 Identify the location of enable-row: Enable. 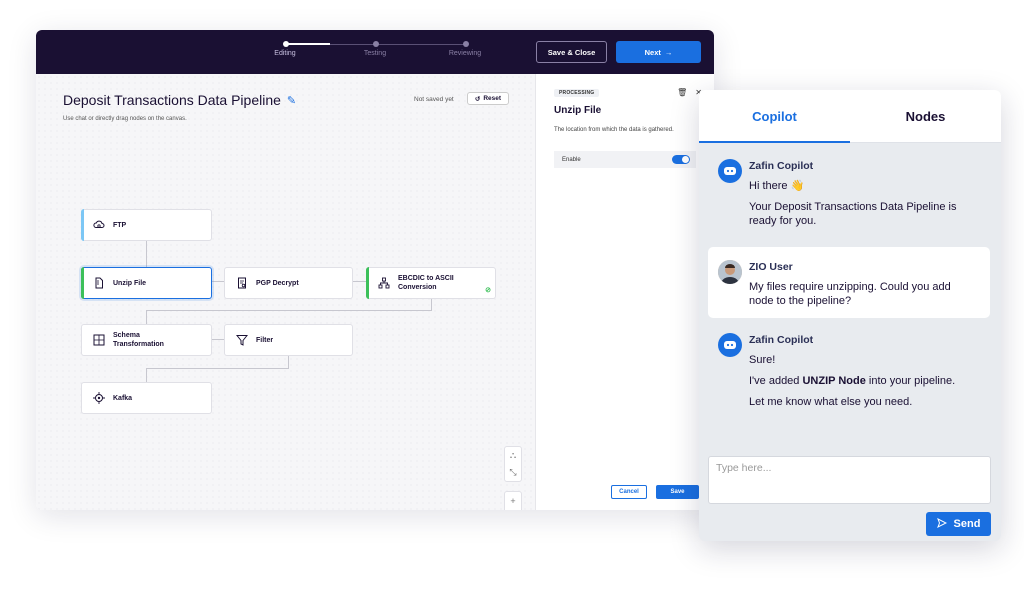
(625, 159).